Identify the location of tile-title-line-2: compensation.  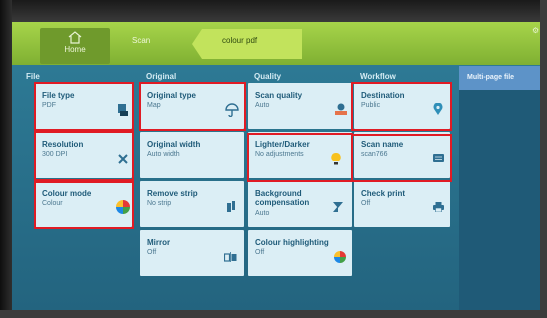
(282, 202).